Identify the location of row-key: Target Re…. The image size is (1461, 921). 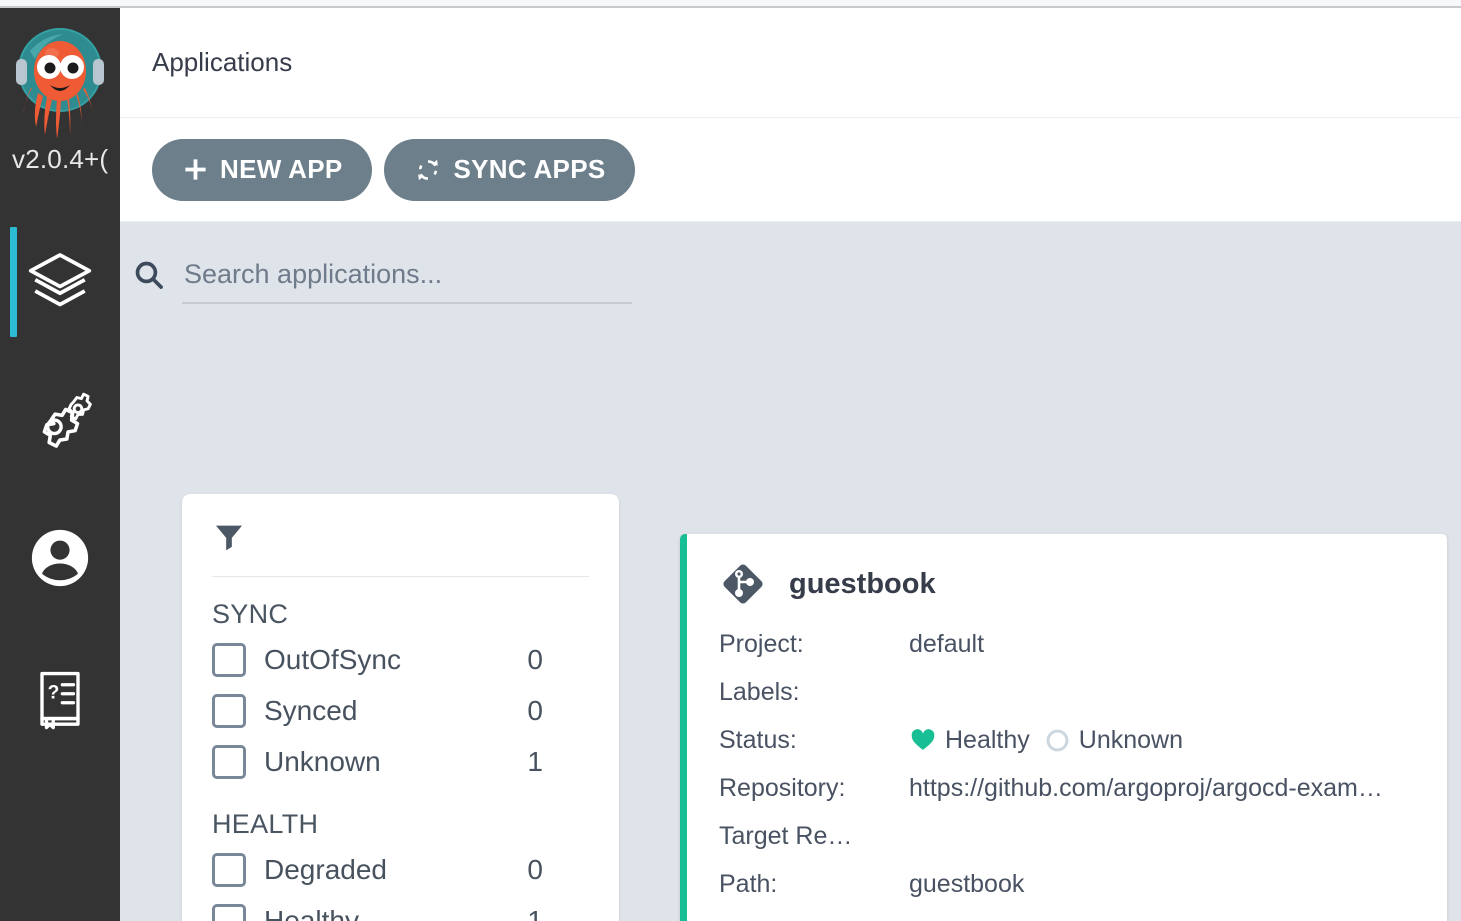
(786, 835).